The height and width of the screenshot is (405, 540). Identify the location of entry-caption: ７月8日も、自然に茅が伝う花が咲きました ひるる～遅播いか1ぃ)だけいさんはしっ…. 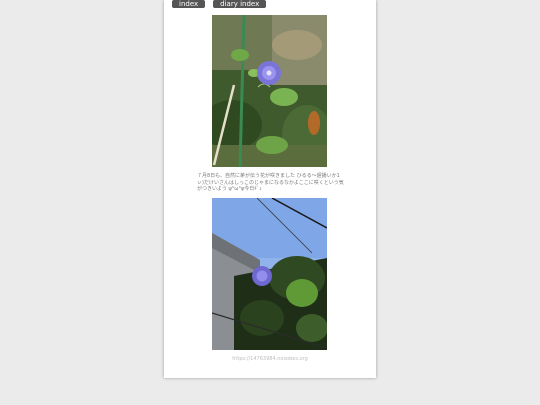
(270, 182).